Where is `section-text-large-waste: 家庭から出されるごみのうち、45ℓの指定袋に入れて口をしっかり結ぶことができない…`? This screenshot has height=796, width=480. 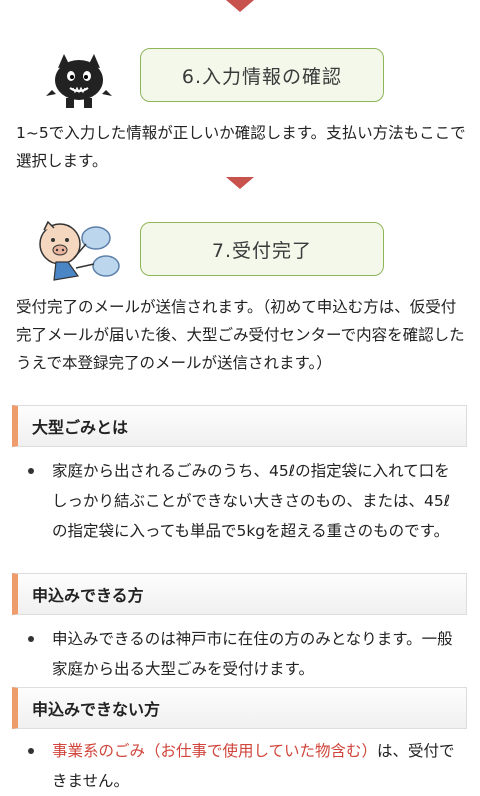 section-text-large-waste: 家庭から出されるごみのうち、45ℓの指定袋に入れて口をしっかり結ぶことができない… is located at coordinates (251, 501).